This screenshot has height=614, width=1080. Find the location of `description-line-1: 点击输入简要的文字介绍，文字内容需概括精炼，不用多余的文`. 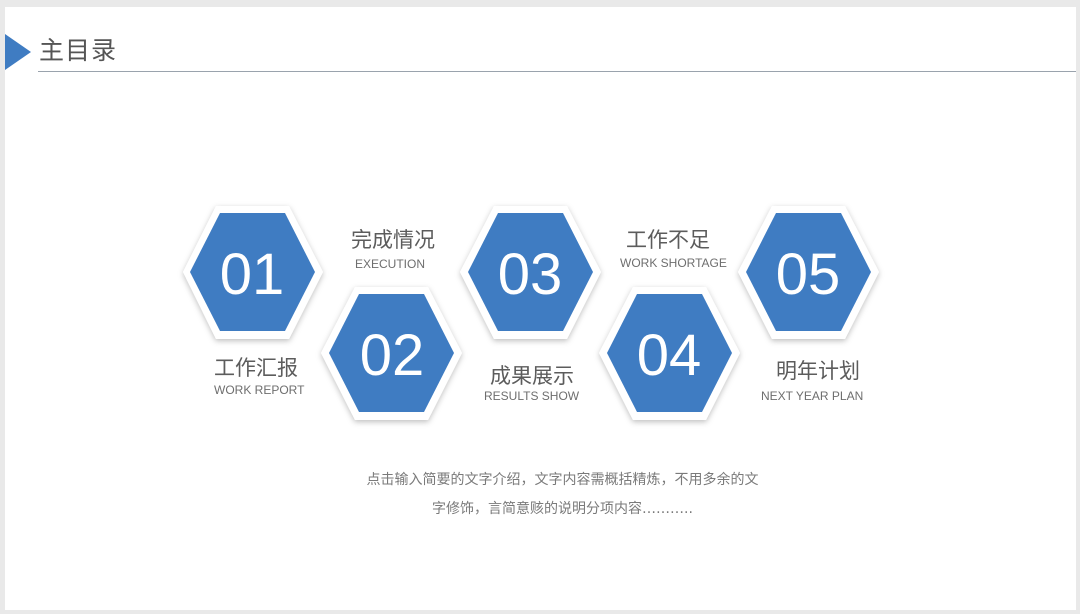

description-line-1: 点击输入简要的文字介绍，文字内容需概括精炼，不用多余的文 is located at coordinates (562, 480).